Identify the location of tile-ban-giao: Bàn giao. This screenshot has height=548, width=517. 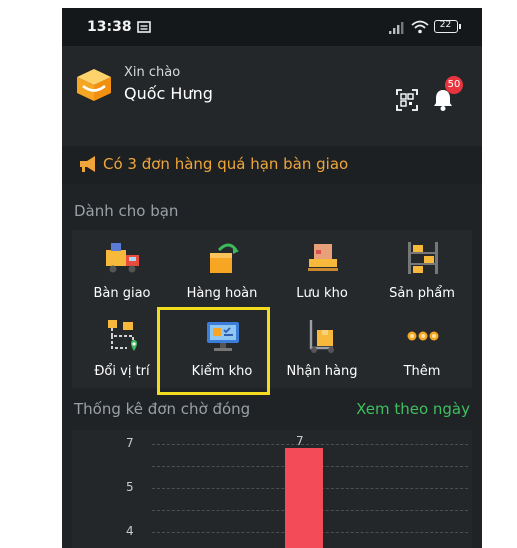
(122, 272).